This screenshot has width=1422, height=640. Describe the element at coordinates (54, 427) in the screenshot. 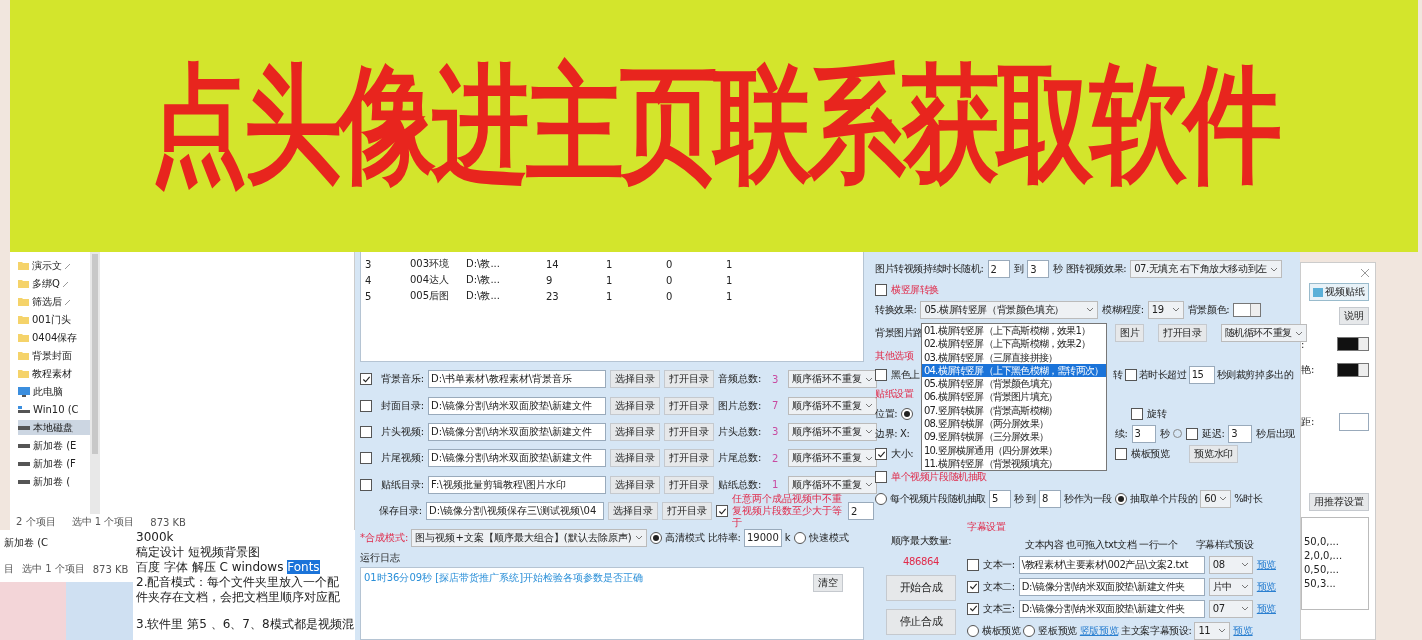

I see `nav-item: 本地磁盘` at that location.